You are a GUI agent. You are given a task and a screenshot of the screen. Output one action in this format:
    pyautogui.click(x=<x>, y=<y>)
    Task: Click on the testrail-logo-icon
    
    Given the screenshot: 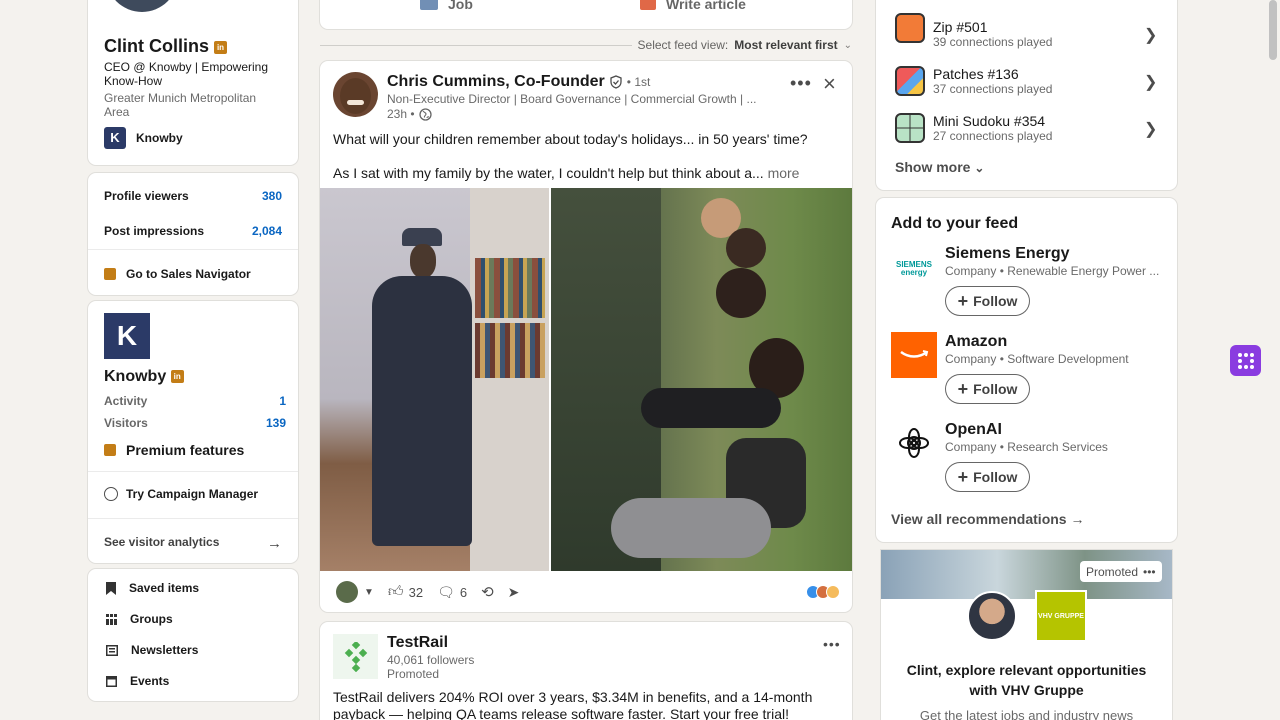 What is the action you would take?
    pyautogui.click(x=355, y=656)
    